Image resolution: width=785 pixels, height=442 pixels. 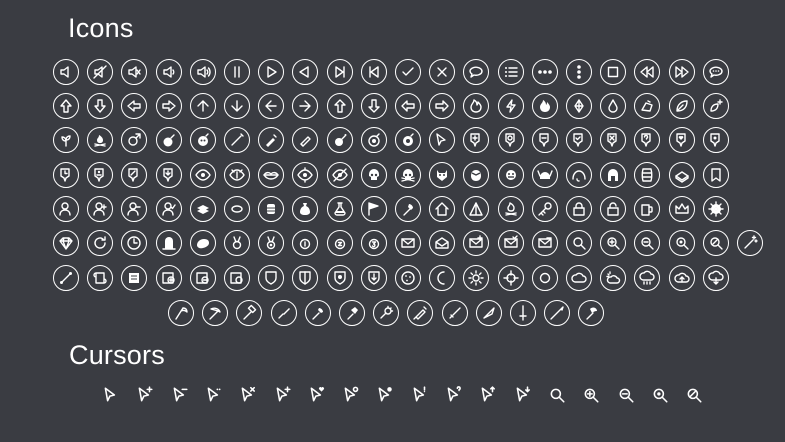 What do you see at coordinates (647, 243) in the screenshot?
I see `zoom-out-icon` at bounding box center [647, 243].